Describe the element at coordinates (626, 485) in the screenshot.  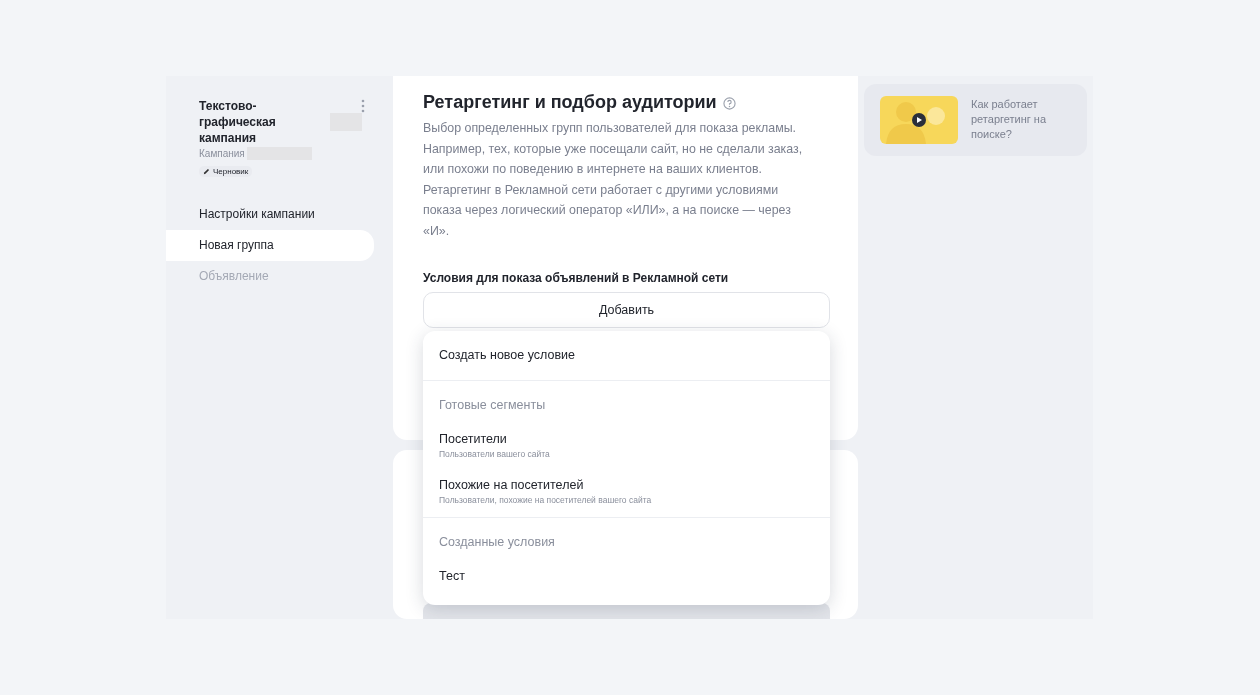
I see `menu-item: Похожие на посетителей` at that location.